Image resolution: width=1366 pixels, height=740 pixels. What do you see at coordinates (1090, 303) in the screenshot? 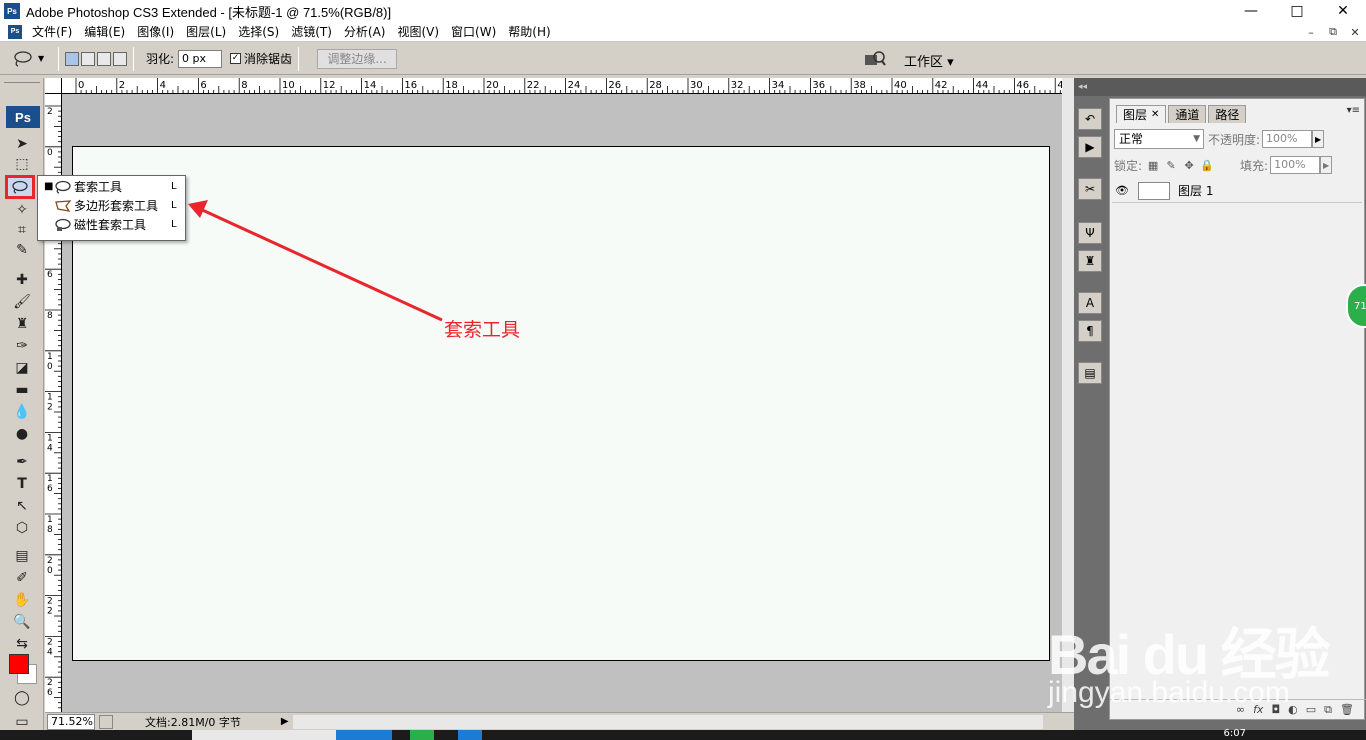
I see `character-panel-icon: A` at bounding box center [1090, 303].